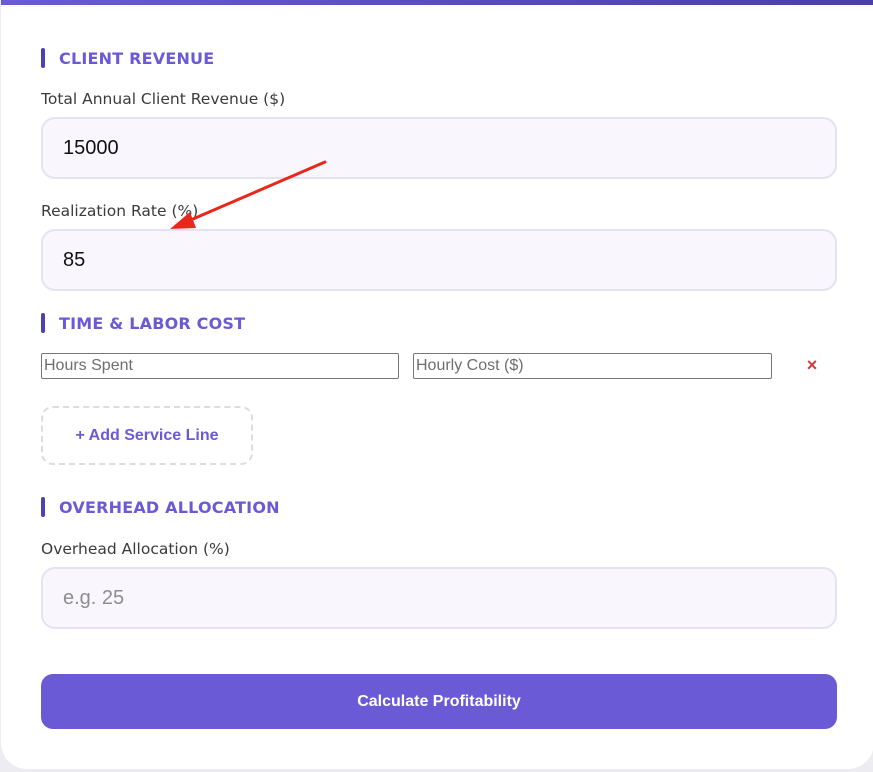  Describe the element at coordinates (439, 260) in the screenshot. I see `realization-input` at that location.